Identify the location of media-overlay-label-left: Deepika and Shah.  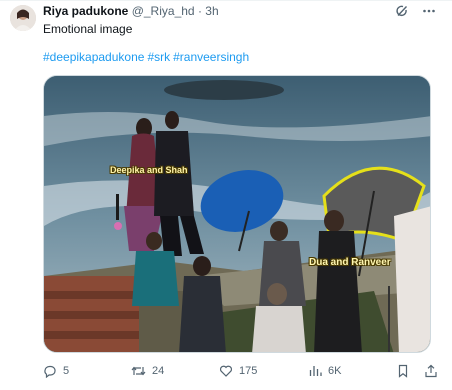
(149, 170).